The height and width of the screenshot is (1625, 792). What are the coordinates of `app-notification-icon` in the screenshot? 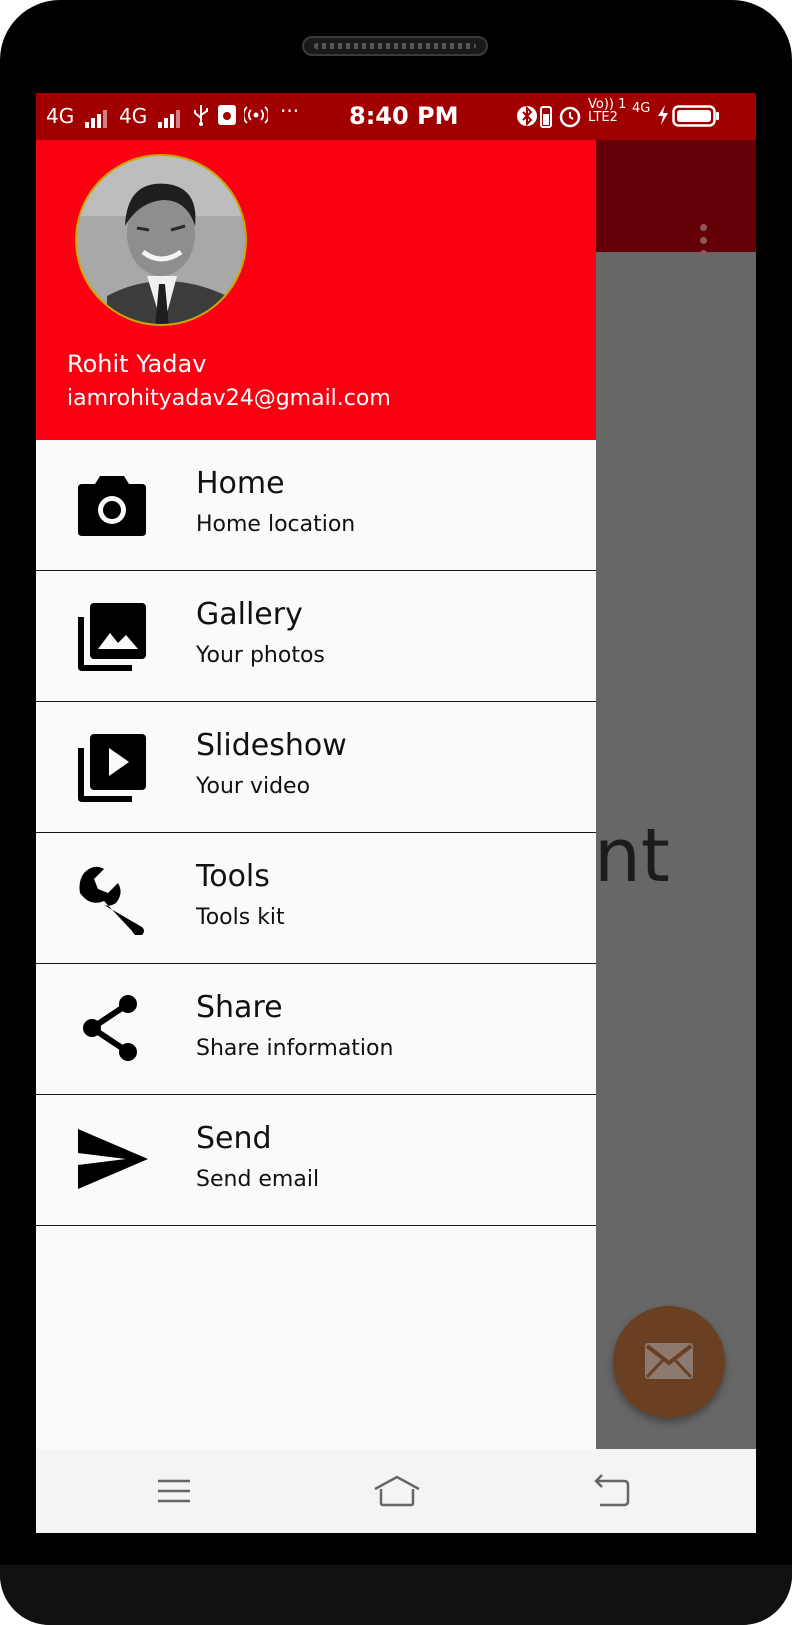 It's located at (227, 117).